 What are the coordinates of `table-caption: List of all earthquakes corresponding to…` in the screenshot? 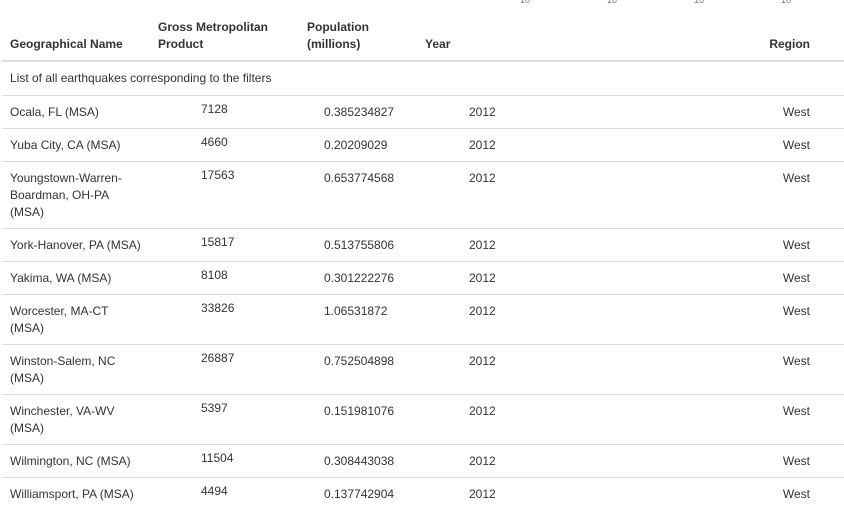 It's located at (423, 78).